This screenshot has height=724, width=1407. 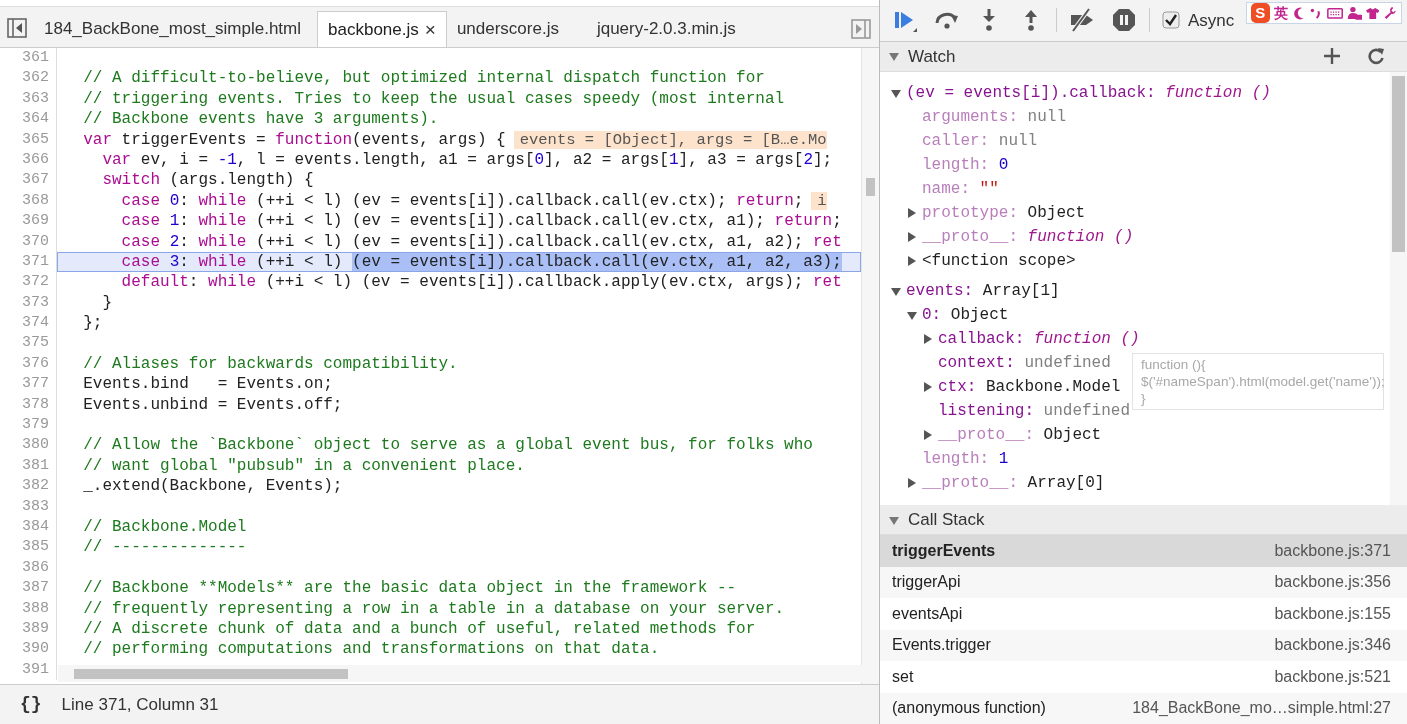 I want to click on line-number: 373, so click(x=28, y=303).